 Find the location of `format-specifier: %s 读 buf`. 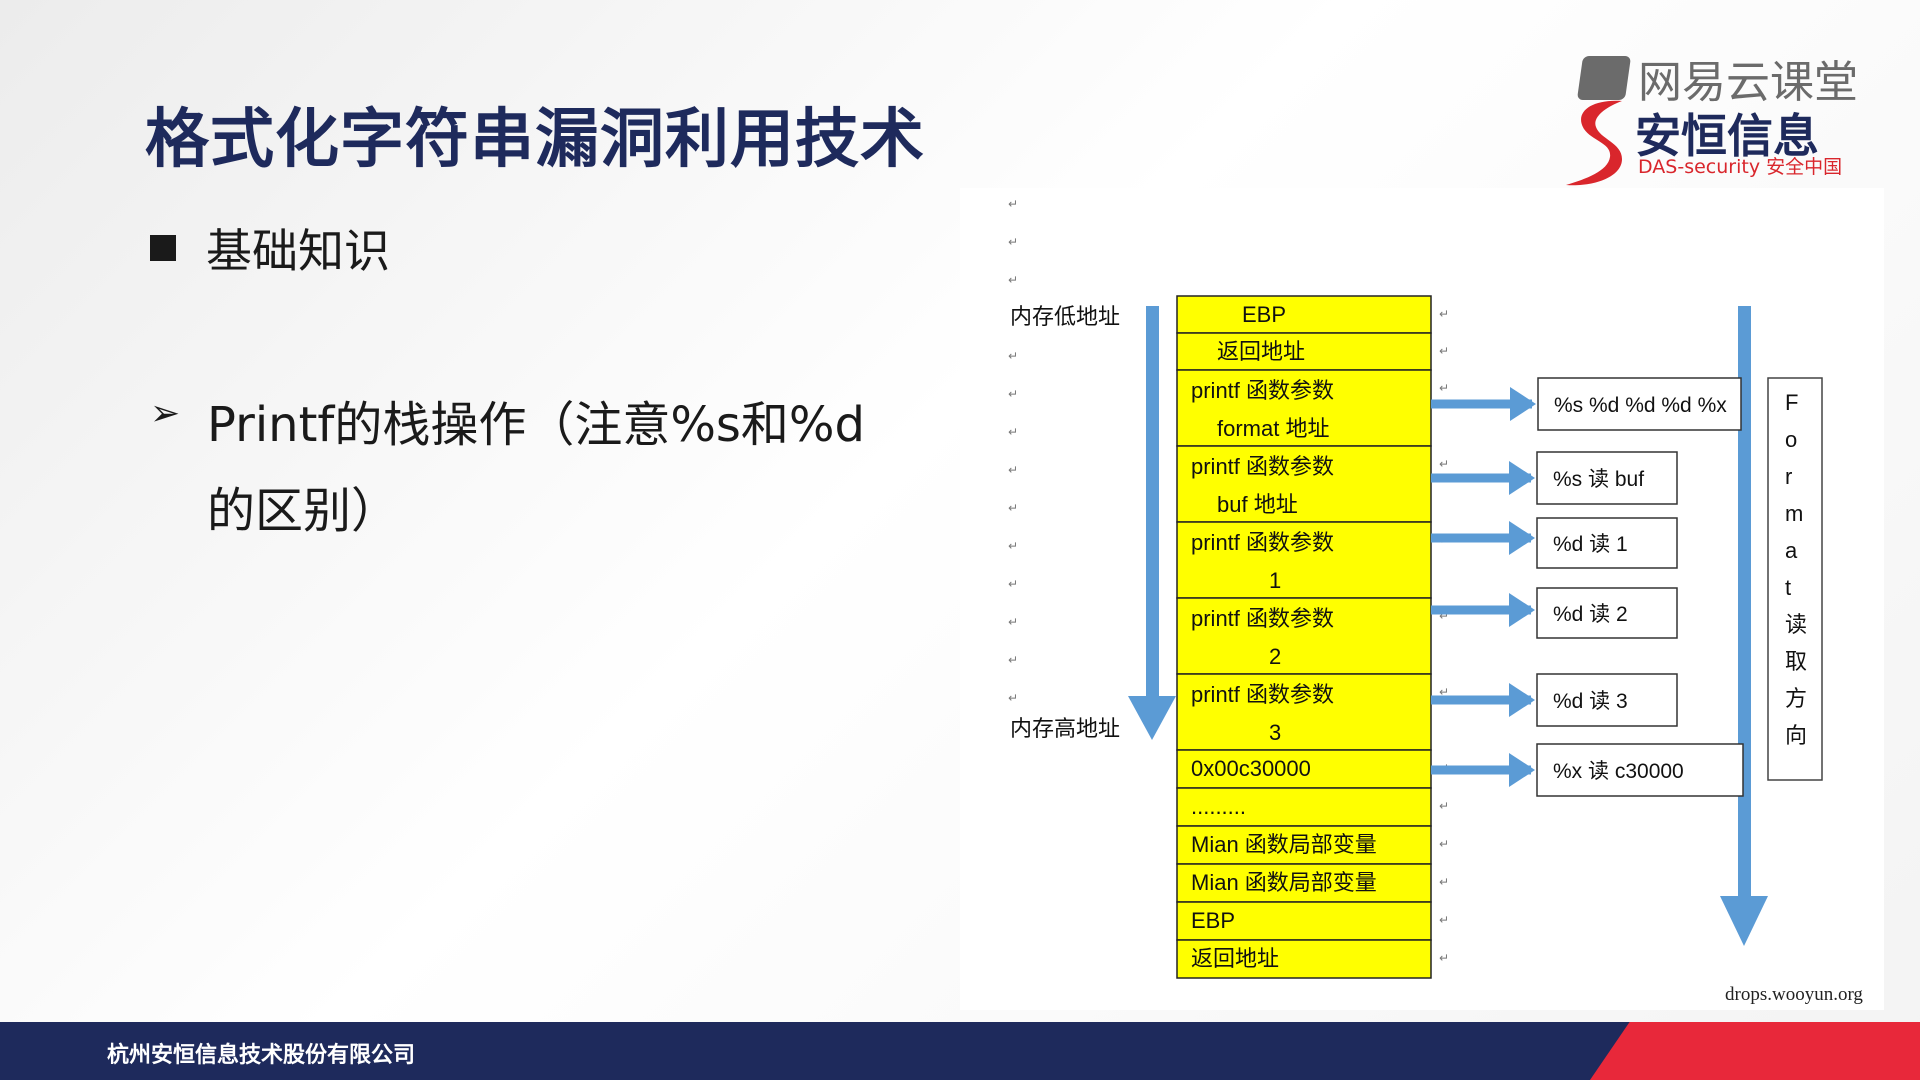

format-specifier: %s 读 buf is located at coordinates (1554, 478).